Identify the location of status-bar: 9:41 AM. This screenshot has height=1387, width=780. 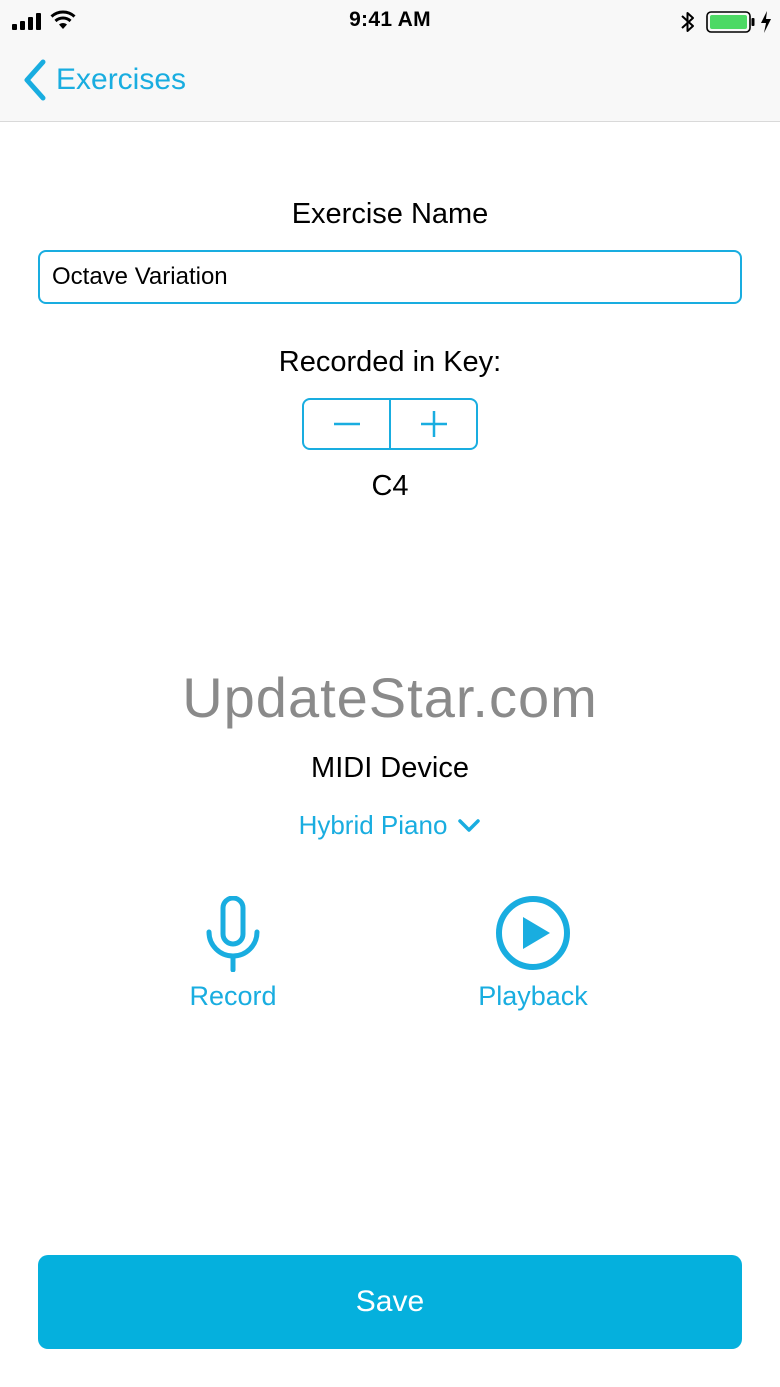
(390, 21).